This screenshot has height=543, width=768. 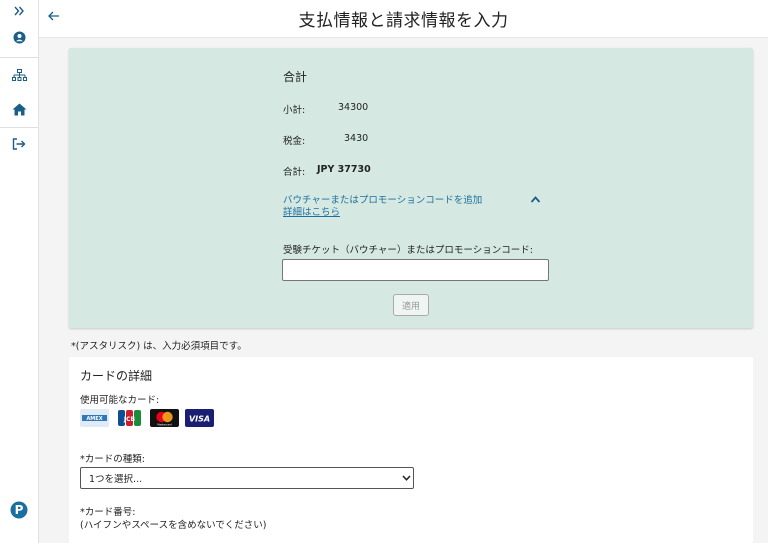 I want to click on svg-text: AMEX, so click(x=94, y=419).